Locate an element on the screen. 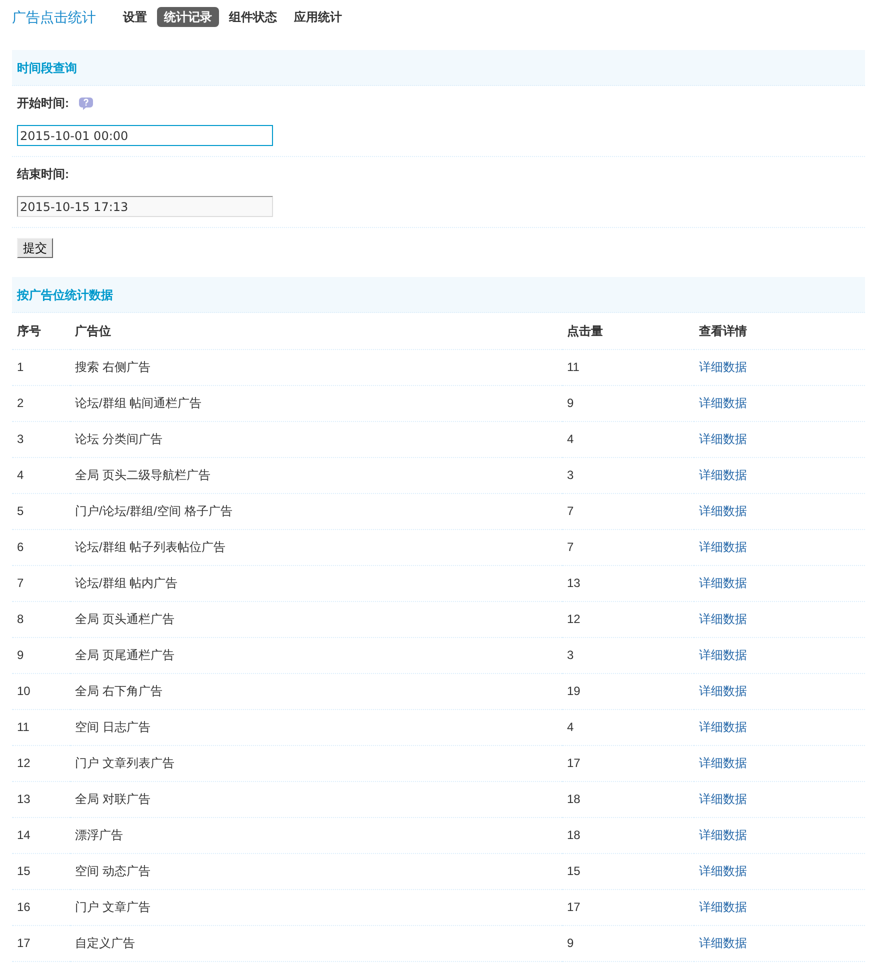 Image resolution: width=872 pixels, height=974 pixels. table-cell: 8 is located at coordinates (41, 619).